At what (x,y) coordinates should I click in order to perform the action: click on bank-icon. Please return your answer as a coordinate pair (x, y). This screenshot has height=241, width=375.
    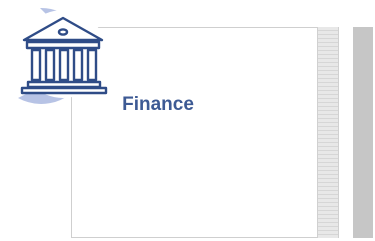
    Looking at the image, I should click on (63, 55).